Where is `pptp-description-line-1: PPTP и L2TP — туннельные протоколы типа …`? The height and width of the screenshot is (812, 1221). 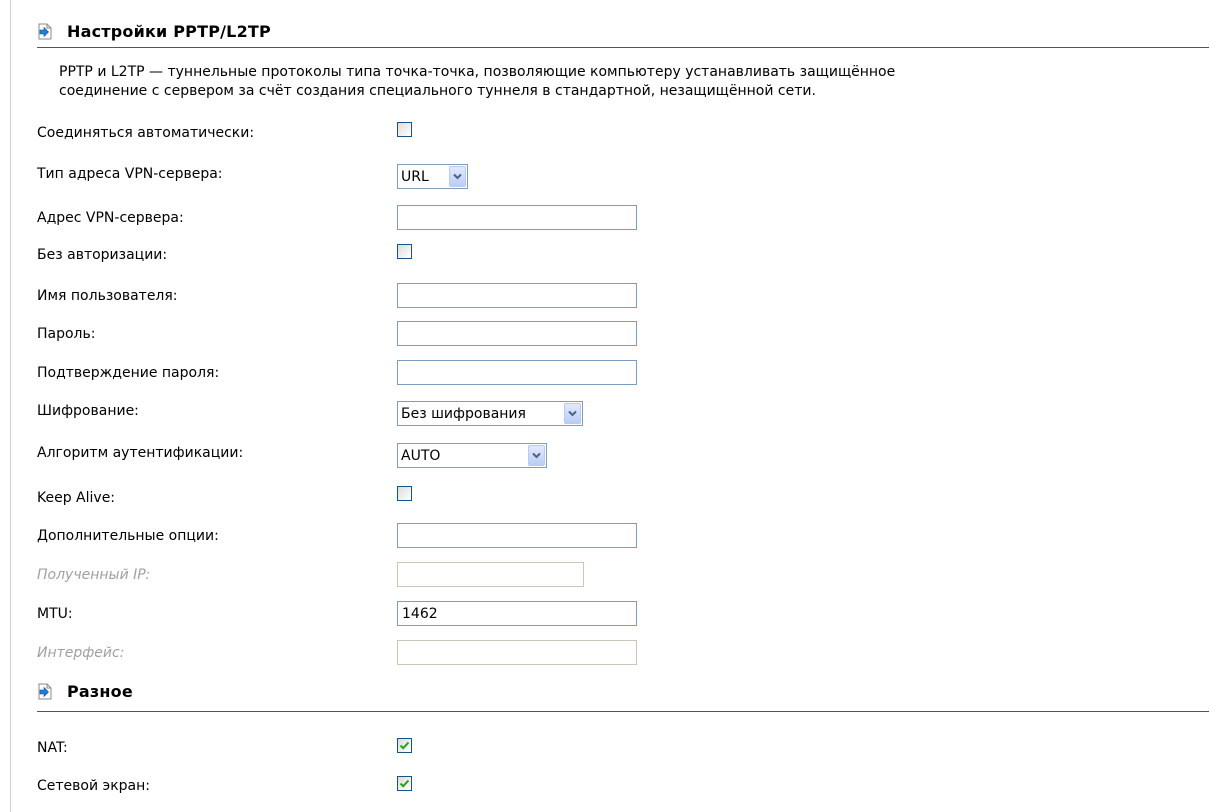 pptp-description-line-1: PPTP и L2TP — туннельные протоколы типа … is located at coordinates (477, 72).